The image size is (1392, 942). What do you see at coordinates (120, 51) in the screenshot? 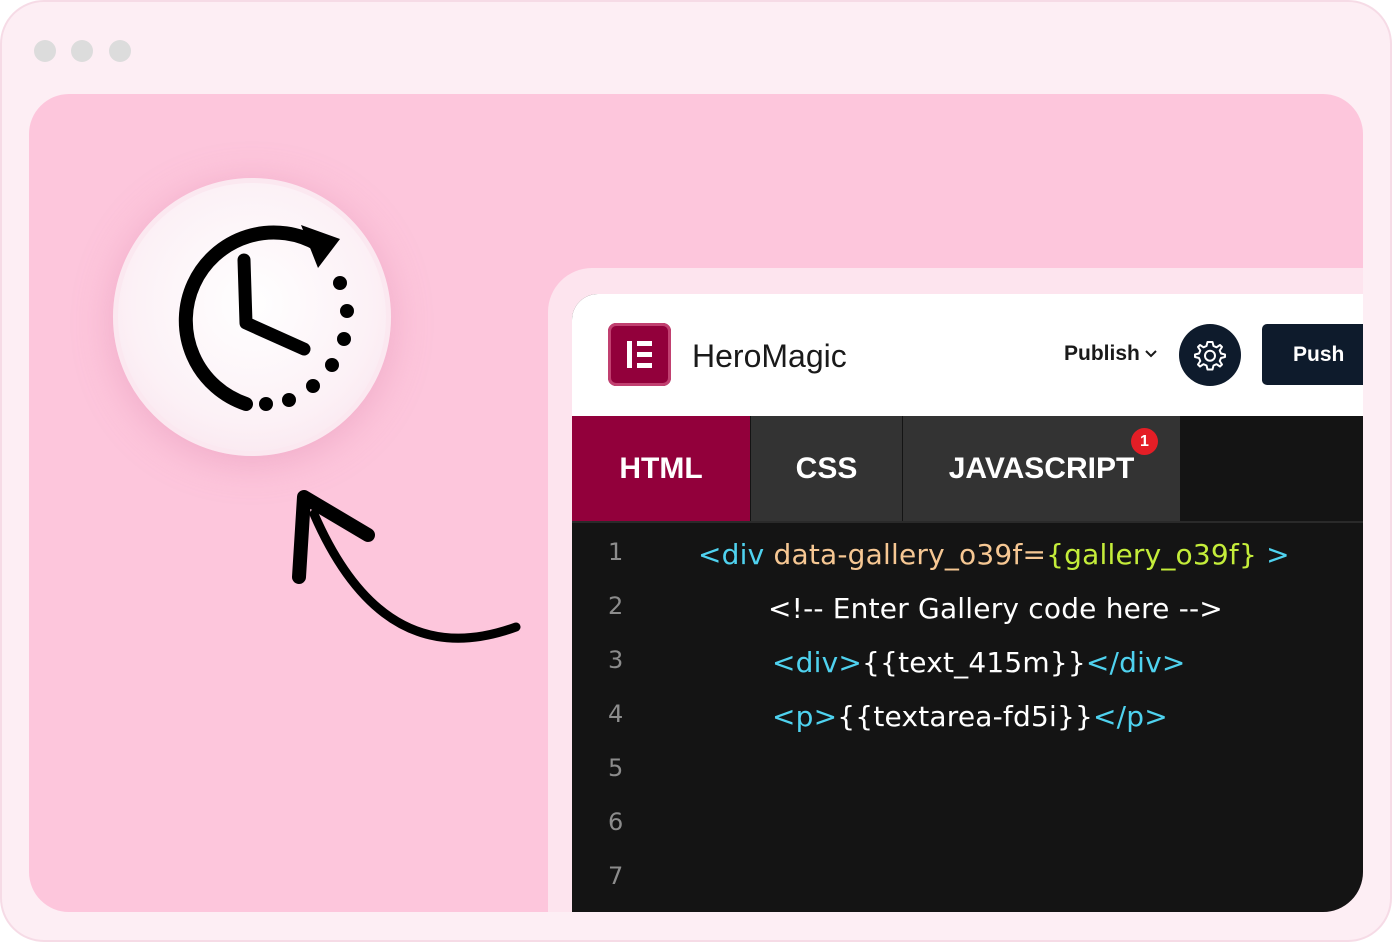
I see `window-dot-maximize` at bounding box center [120, 51].